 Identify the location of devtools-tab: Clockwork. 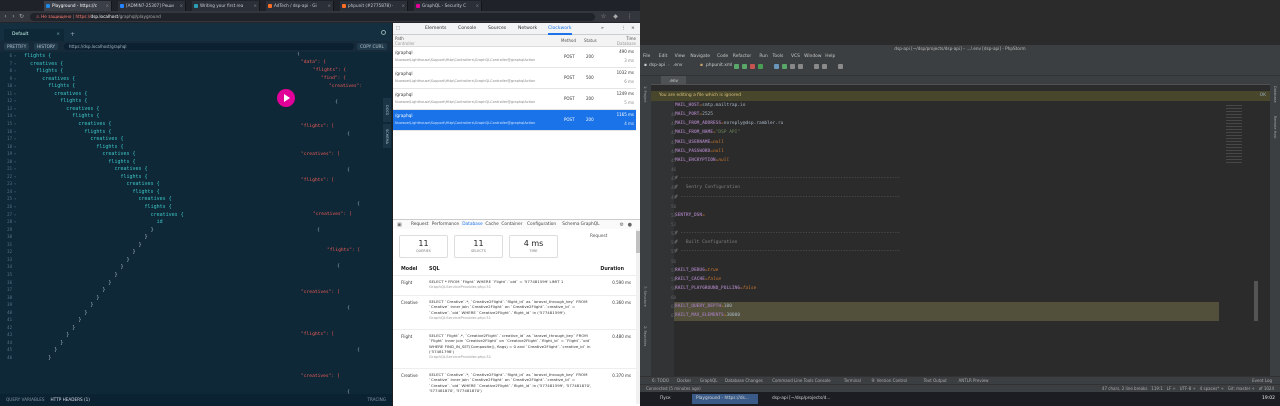
(560, 29).